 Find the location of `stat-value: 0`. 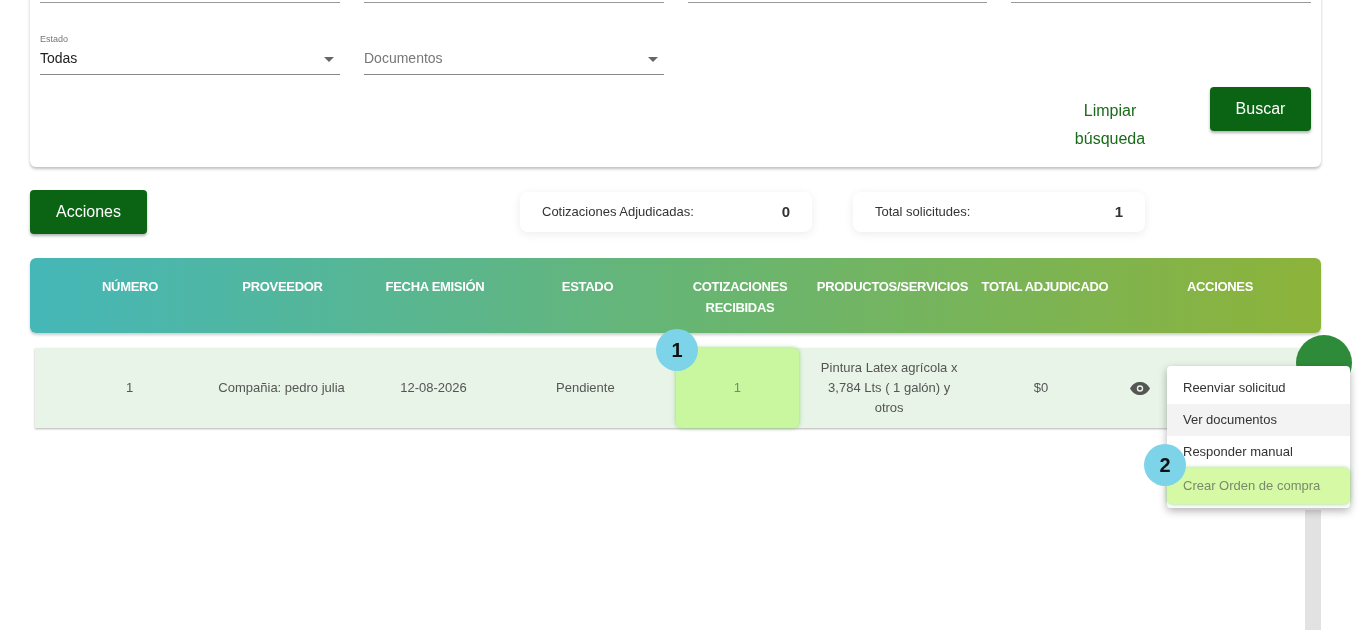

stat-value: 0 is located at coordinates (785, 211).